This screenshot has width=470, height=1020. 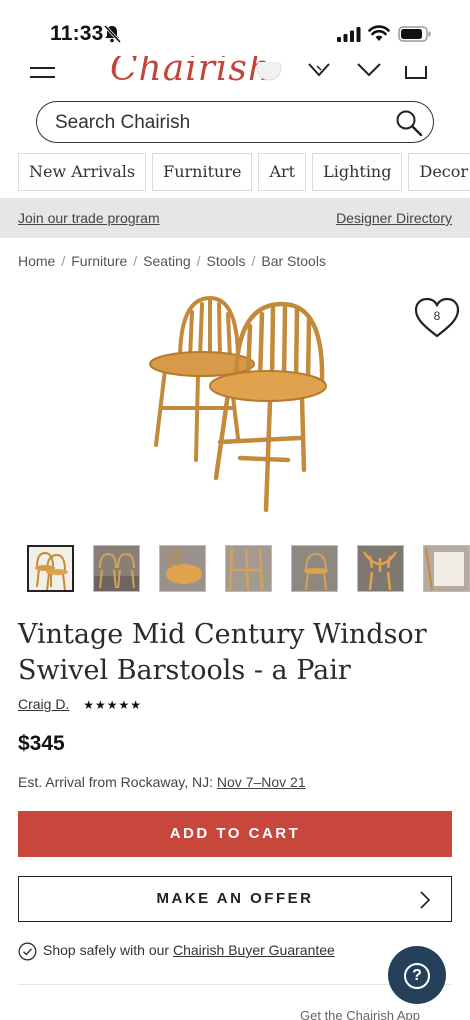 I want to click on status-bar: 11:33, so click(x=235, y=31).